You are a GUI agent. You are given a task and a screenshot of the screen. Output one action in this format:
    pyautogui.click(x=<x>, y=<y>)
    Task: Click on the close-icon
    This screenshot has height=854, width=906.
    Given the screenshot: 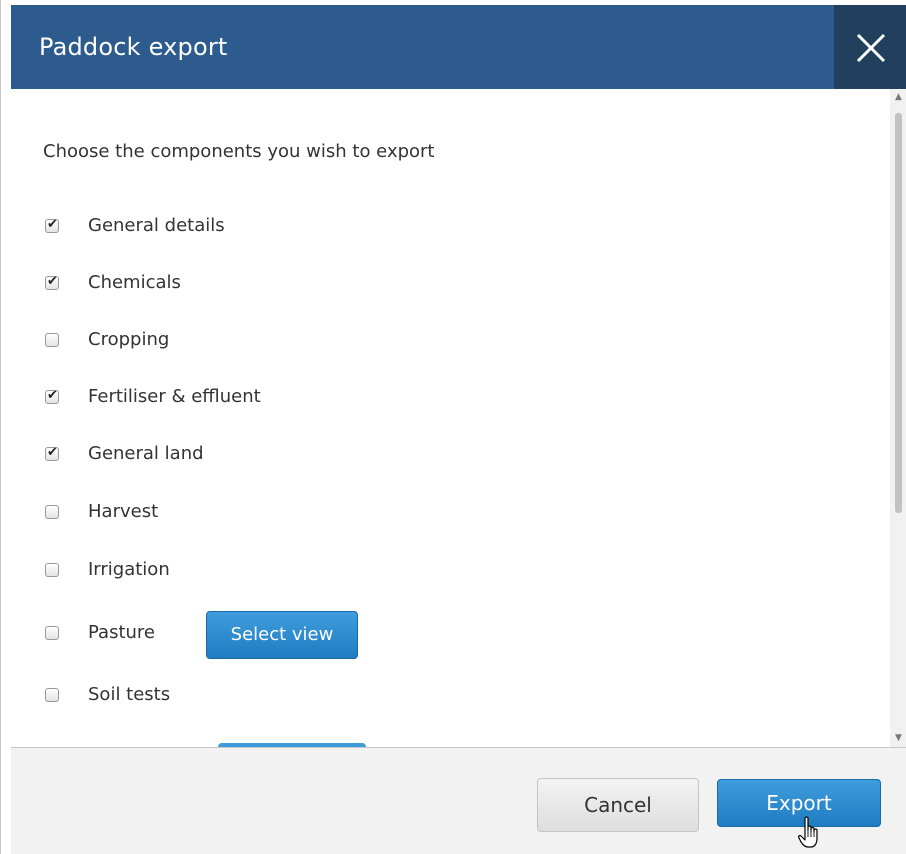 What is the action you would take?
    pyautogui.click(x=871, y=48)
    